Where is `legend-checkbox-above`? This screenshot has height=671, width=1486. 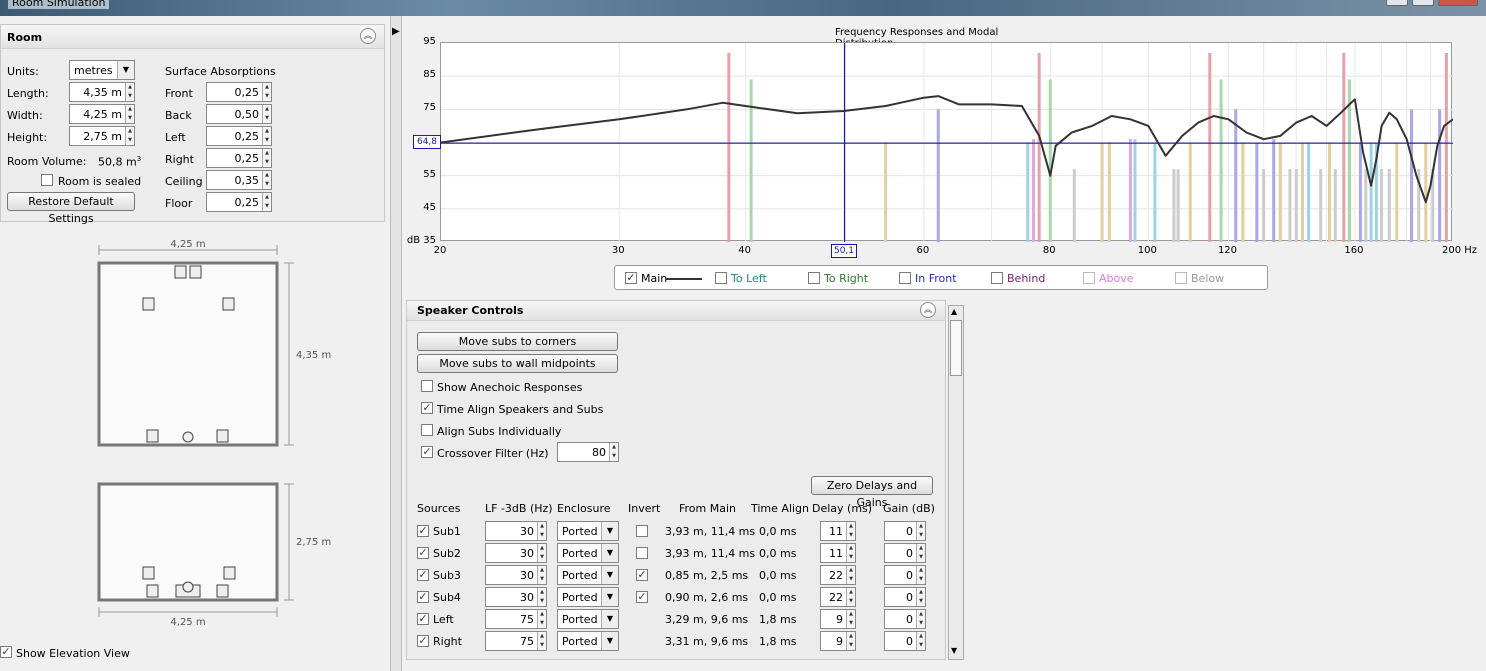
legend-checkbox-above is located at coordinates (1089, 278).